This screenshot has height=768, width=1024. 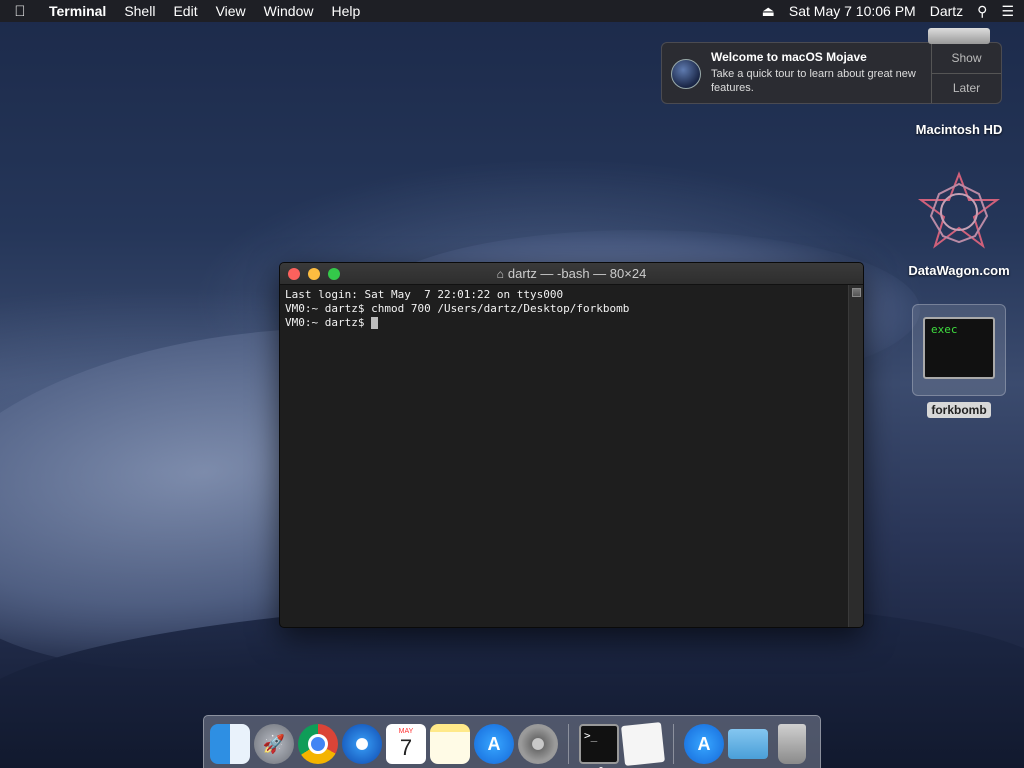 I want to click on app-store-icon: A, so click(x=494, y=744).